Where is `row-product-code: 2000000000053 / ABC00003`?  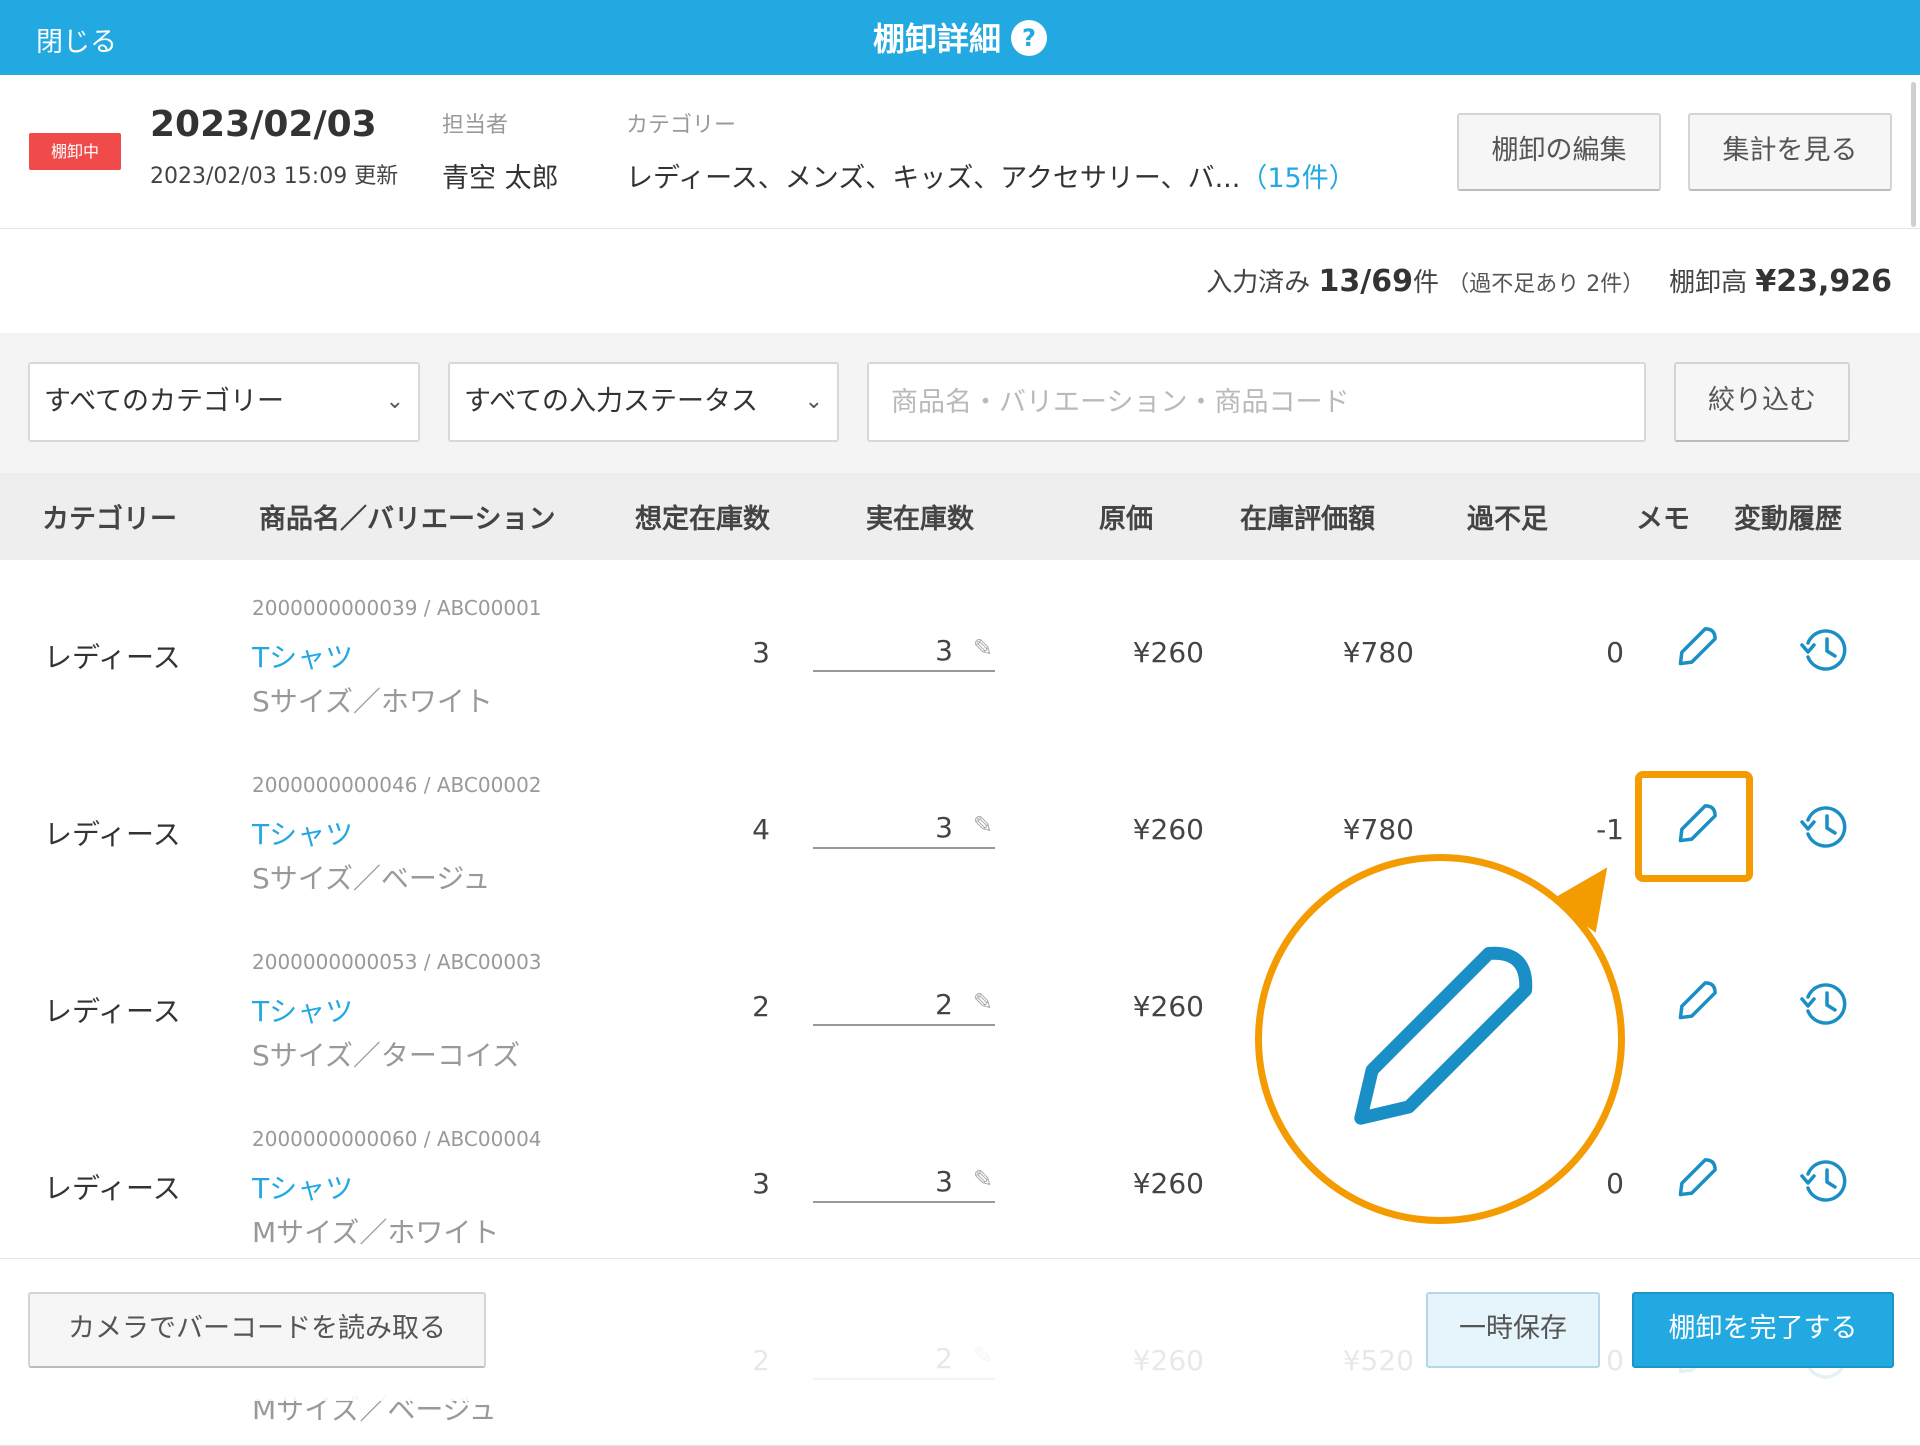 row-product-code: 2000000000053 / ABC00003 is located at coordinates (397, 962).